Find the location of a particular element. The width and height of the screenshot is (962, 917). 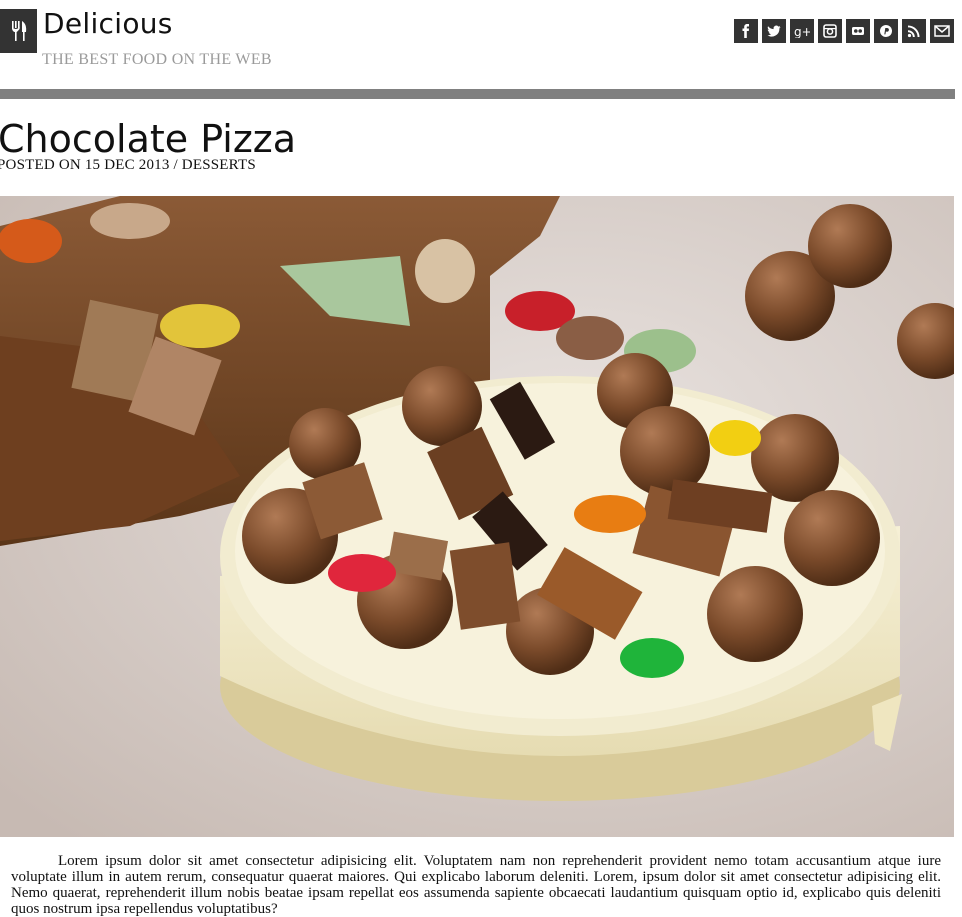

post-meta: POSTED ON 15 DEC 2013 / DESSERTS is located at coordinates (128, 165).